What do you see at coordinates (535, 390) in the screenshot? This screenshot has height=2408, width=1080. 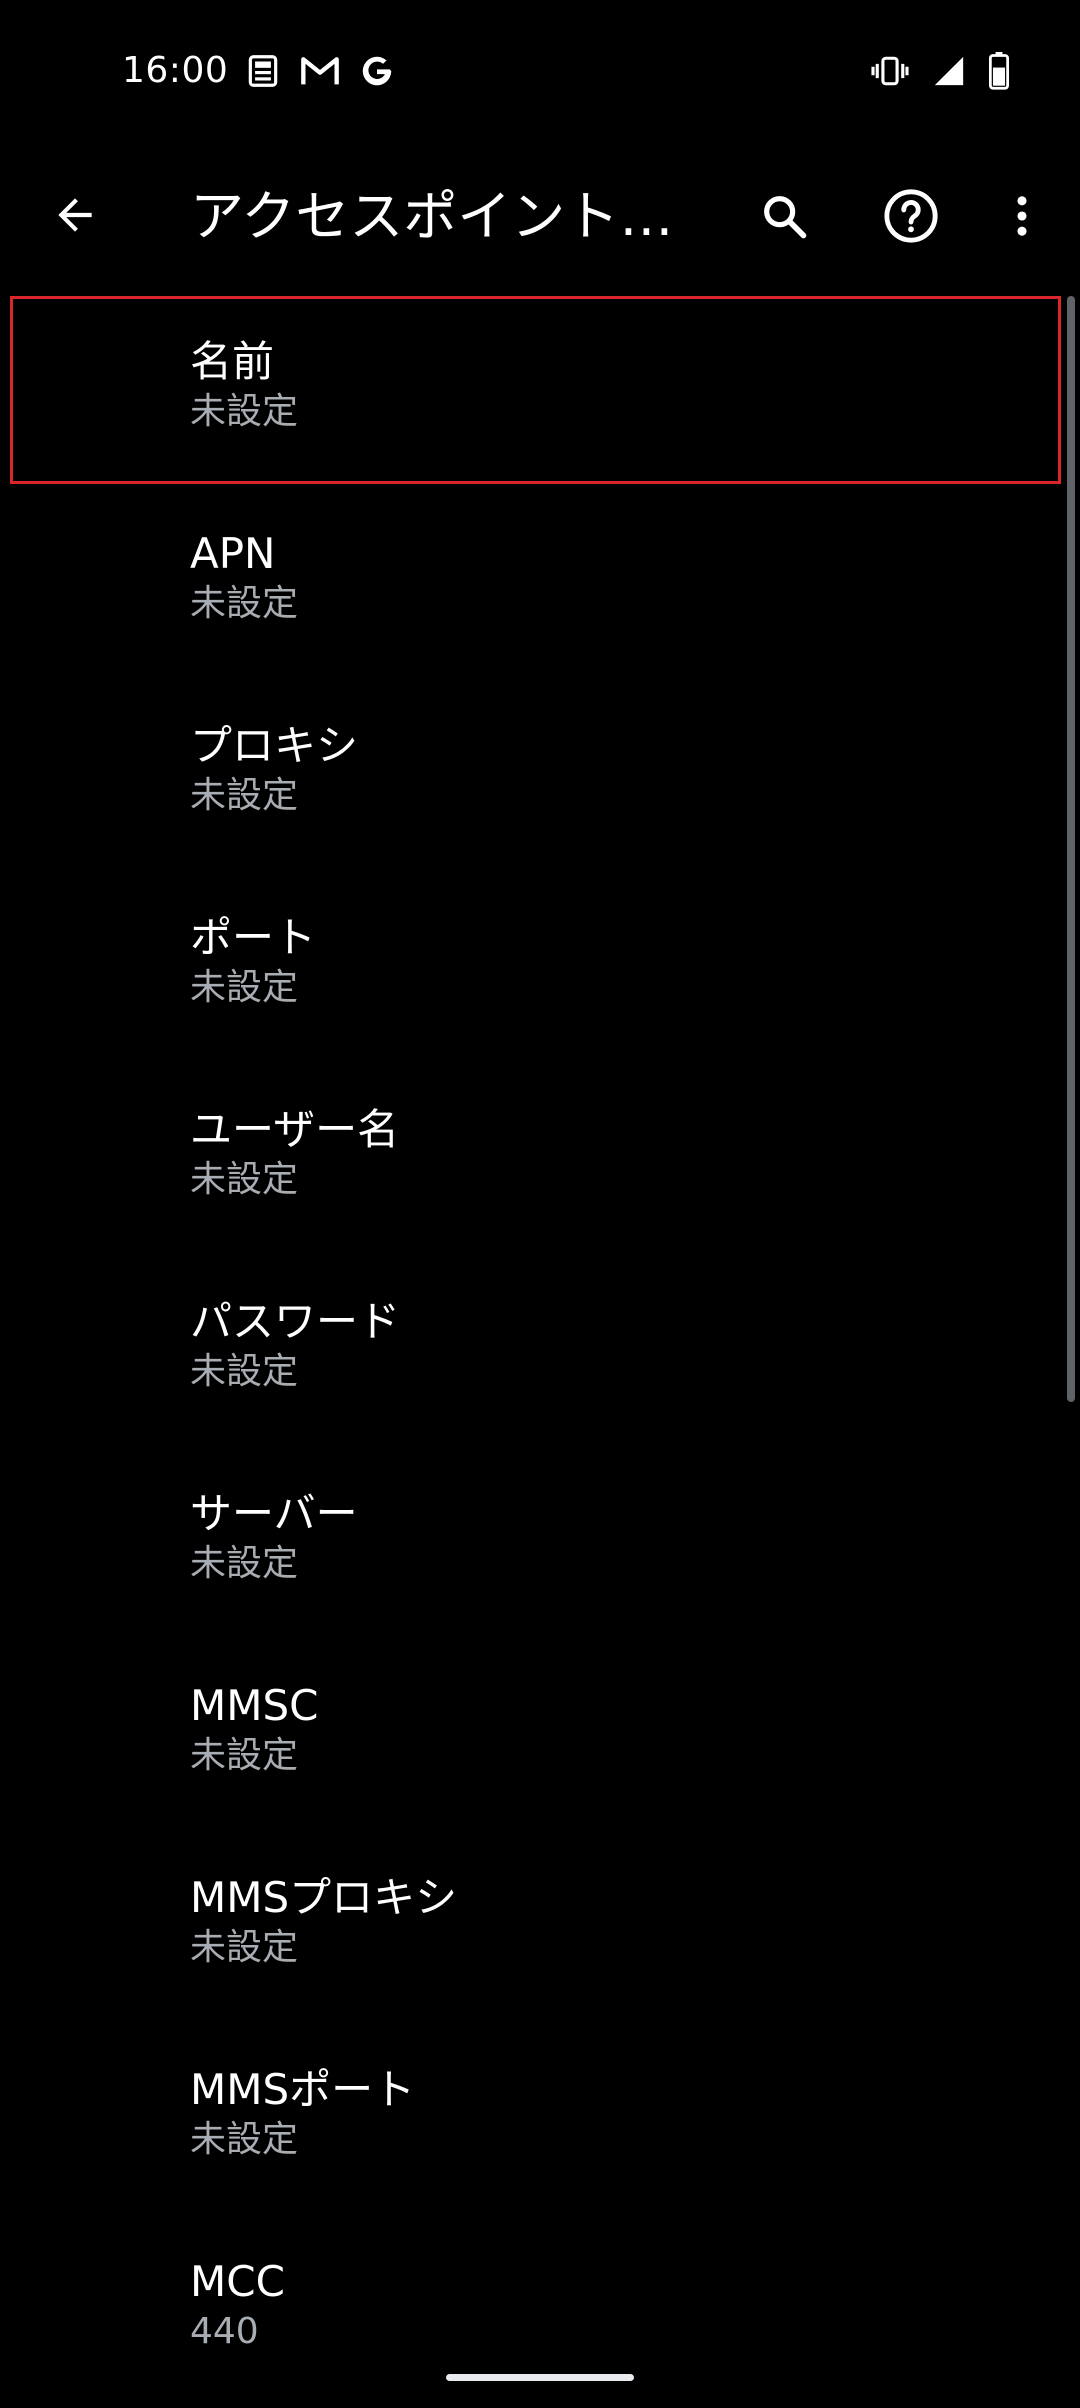 I see `setting-name: 名前 未設定` at bounding box center [535, 390].